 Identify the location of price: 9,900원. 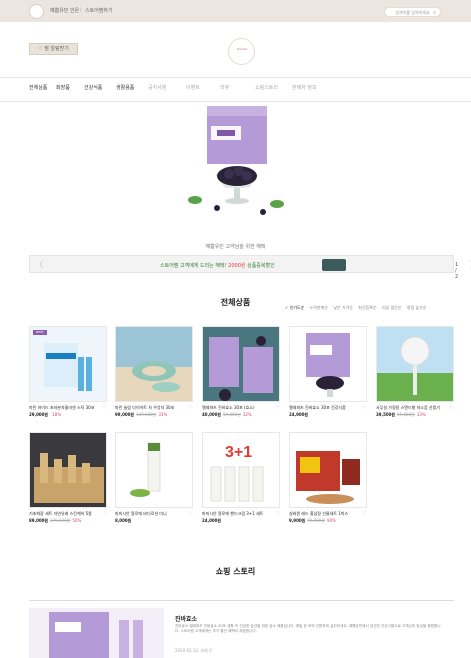
(297, 520).